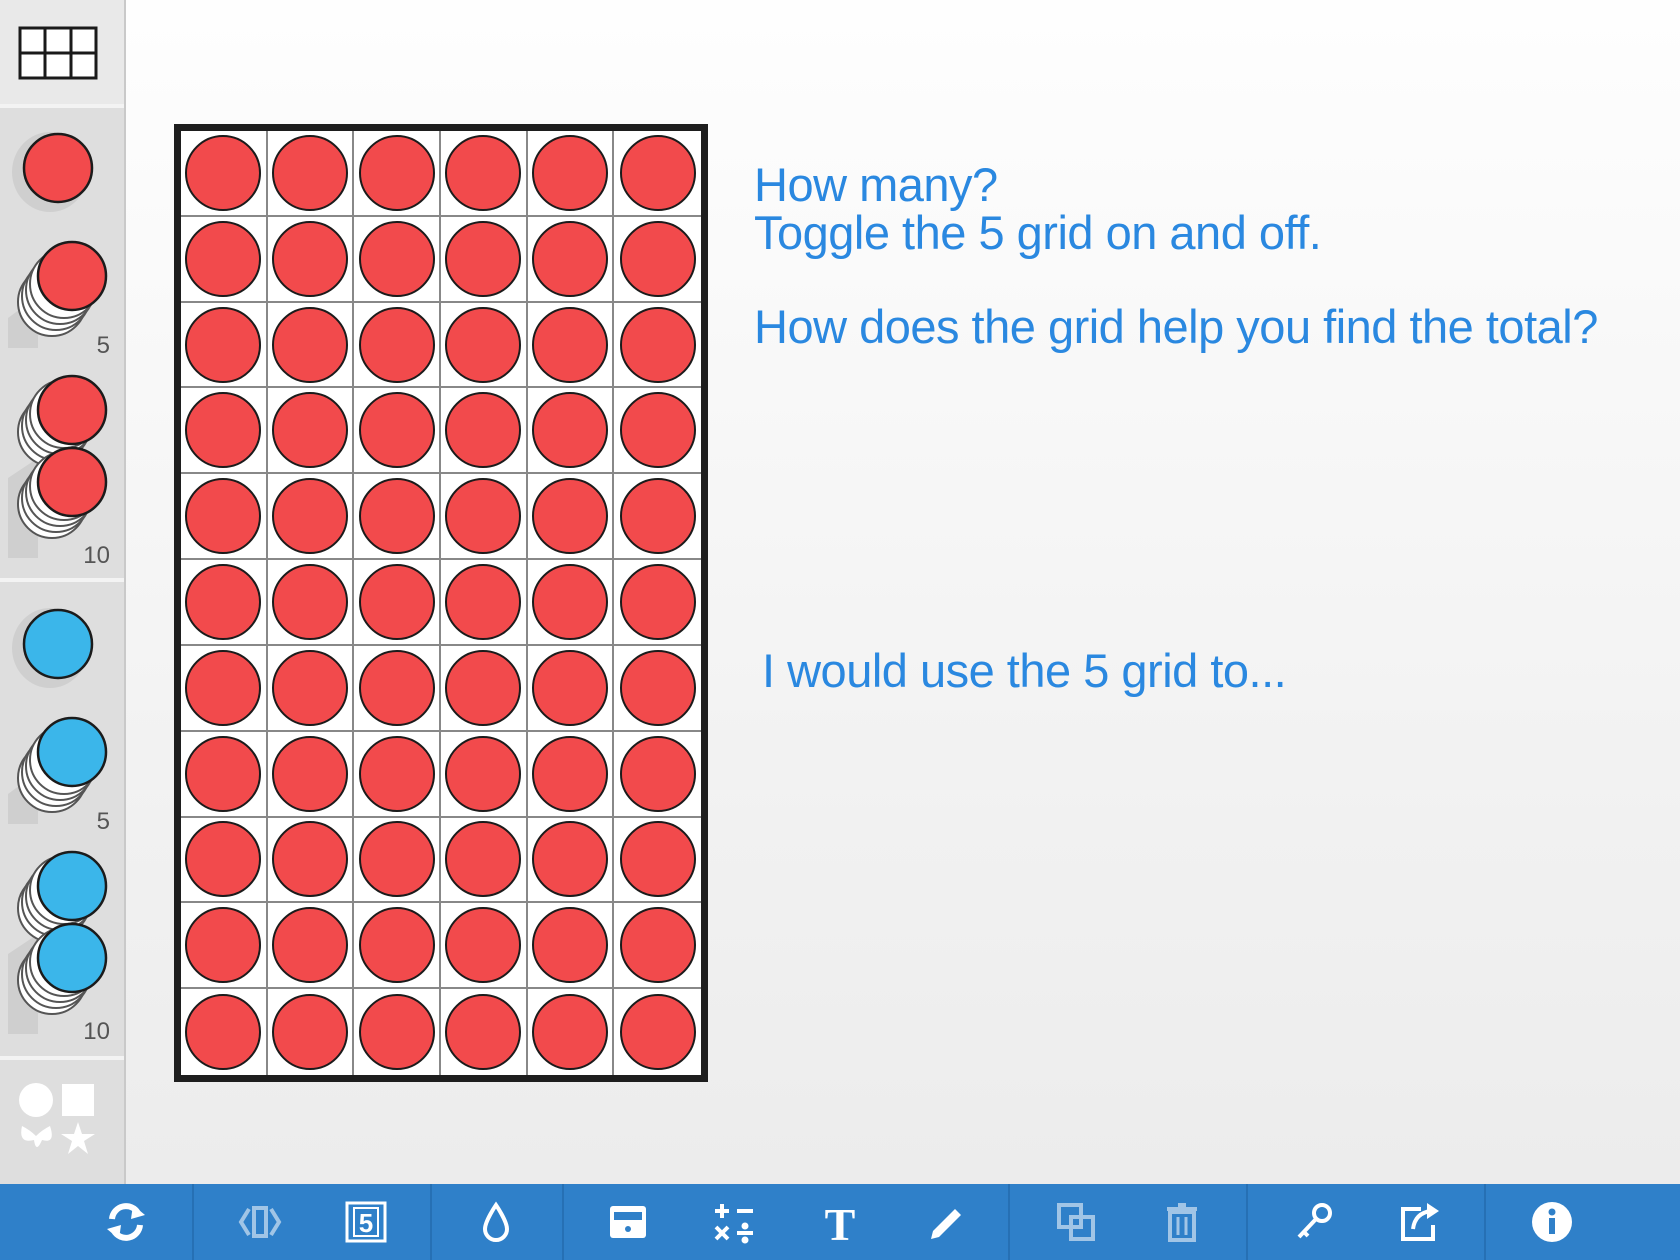 This screenshot has width=1680, height=1260. Describe the element at coordinates (496, 1222) in the screenshot. I see `color-drop-icon` at that location.